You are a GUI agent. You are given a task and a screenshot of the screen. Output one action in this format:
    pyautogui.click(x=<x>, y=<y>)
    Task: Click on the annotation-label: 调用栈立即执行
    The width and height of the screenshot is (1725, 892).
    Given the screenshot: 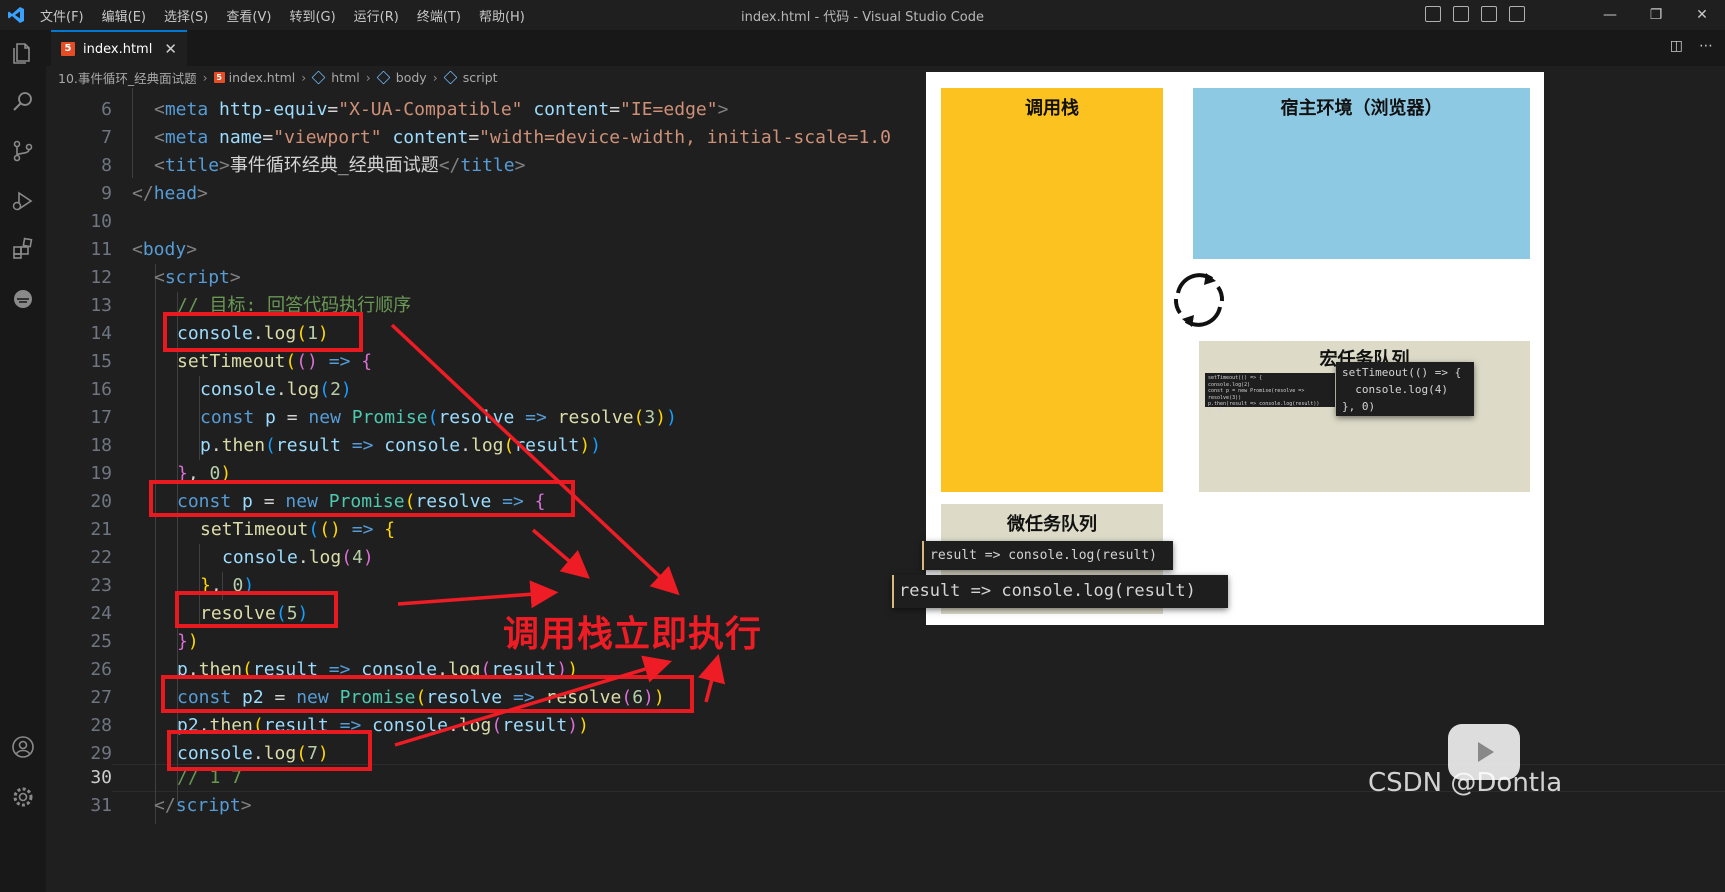 What is the action you would take?
    pyautogui.click(x=633, y=634)
    